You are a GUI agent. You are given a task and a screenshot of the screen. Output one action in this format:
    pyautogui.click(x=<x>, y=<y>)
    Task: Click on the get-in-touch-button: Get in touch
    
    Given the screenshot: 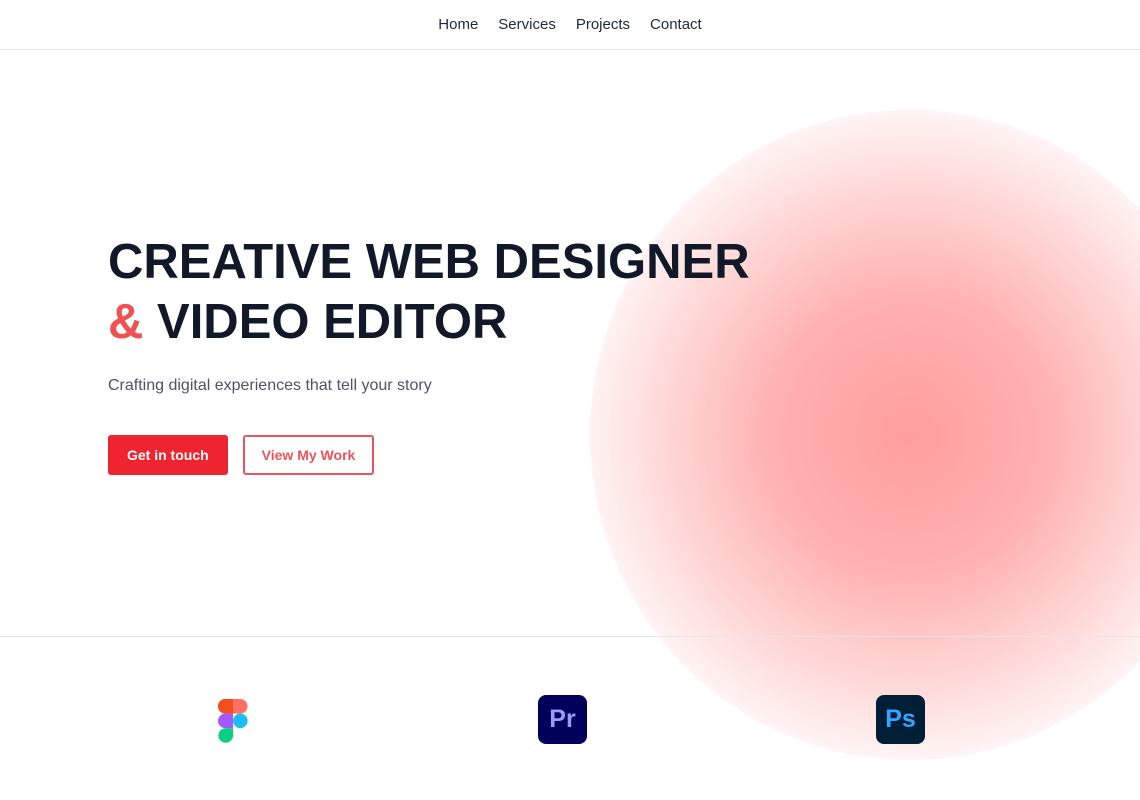 What is the action you would take?
    pyautogui.click(x=168, y=455)
    